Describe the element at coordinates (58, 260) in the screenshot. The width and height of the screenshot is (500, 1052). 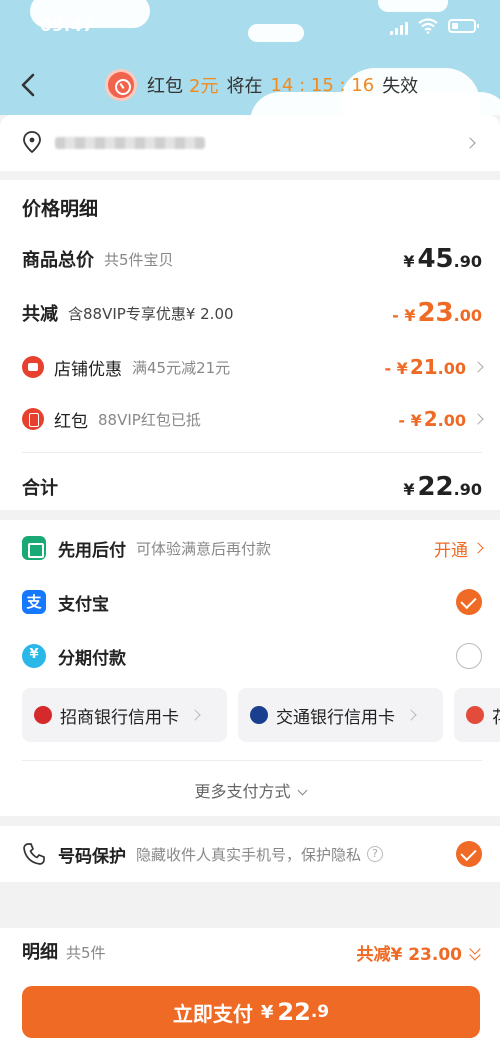
I see `goods-total-label: 商品总价` at that location.